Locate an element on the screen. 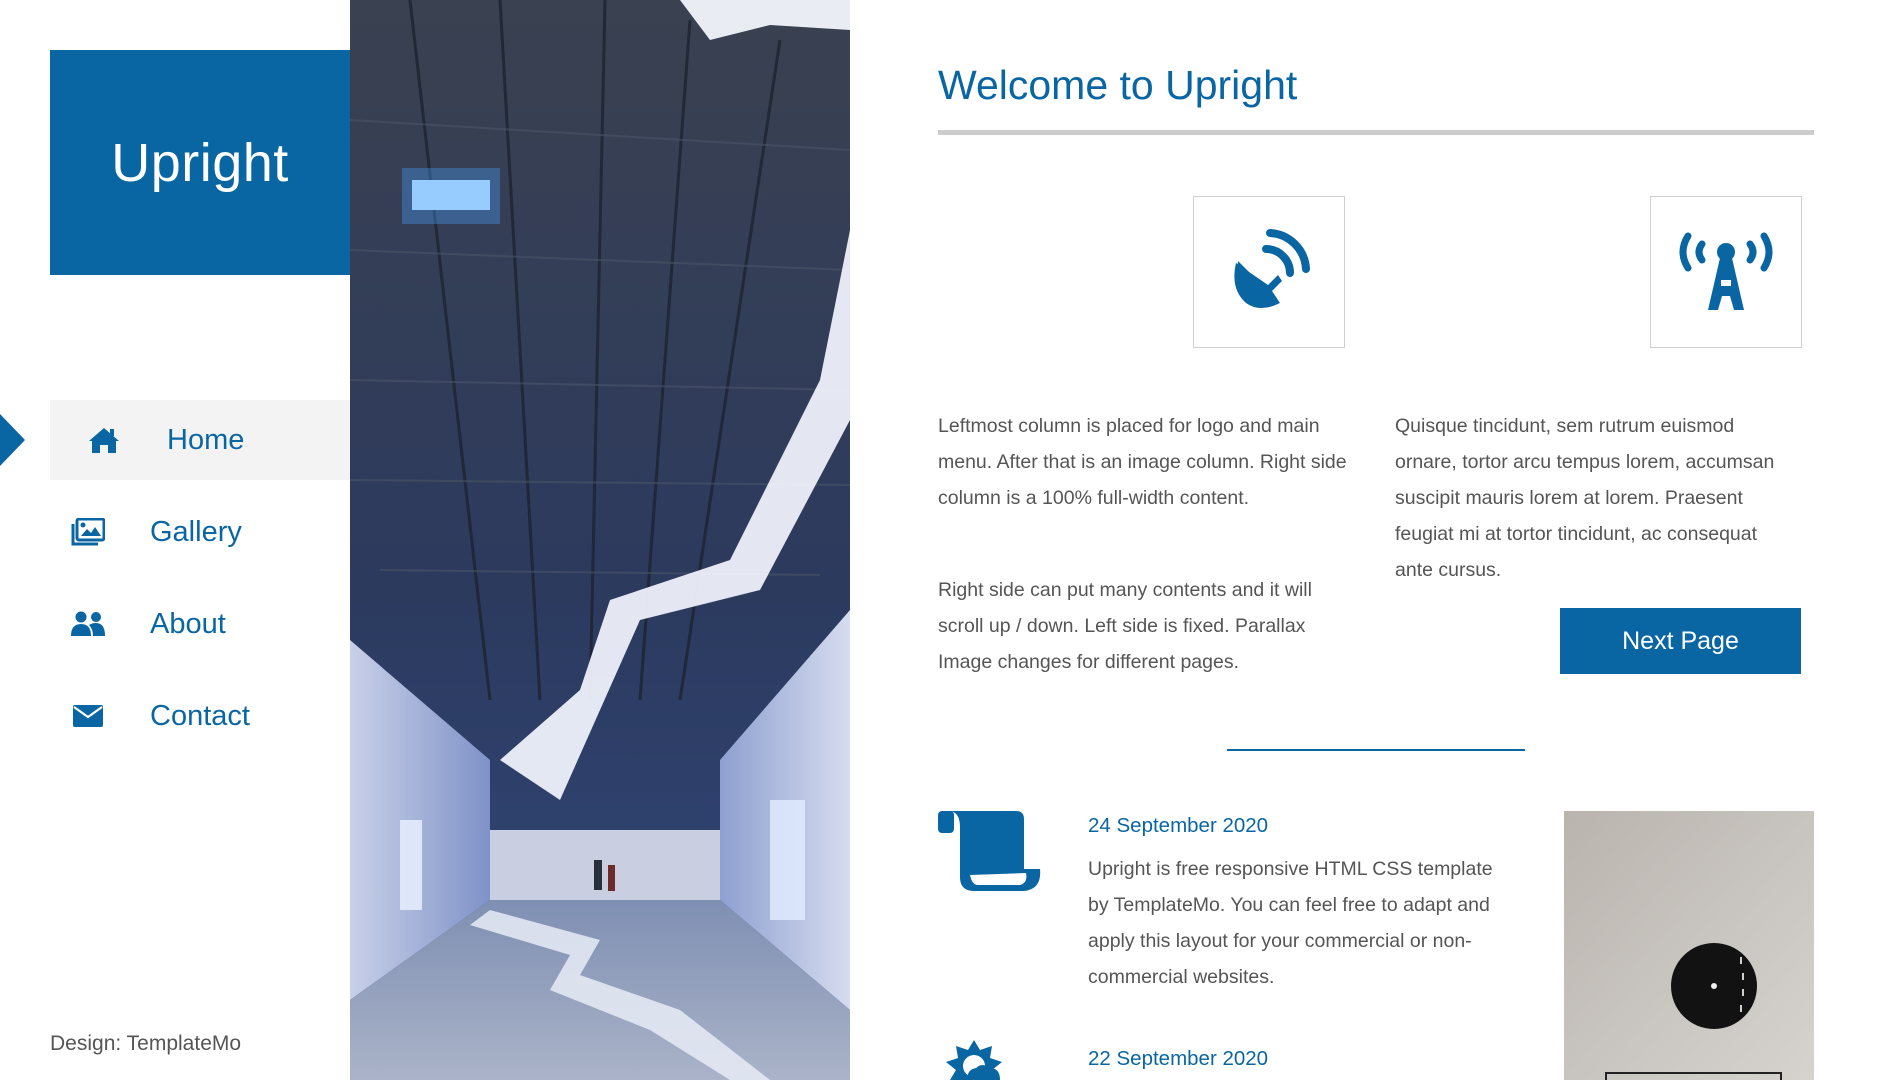 The width and height of the screenshot is (1896, 1080). logo: Upright is located at coordinates (200, 162).